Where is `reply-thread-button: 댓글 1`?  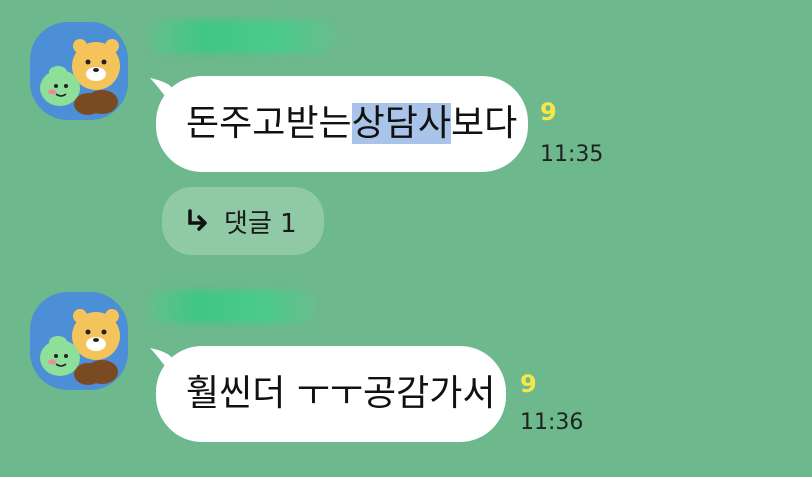 reply-thread-button: 댓글 1 is located at coordinates (243, 221).